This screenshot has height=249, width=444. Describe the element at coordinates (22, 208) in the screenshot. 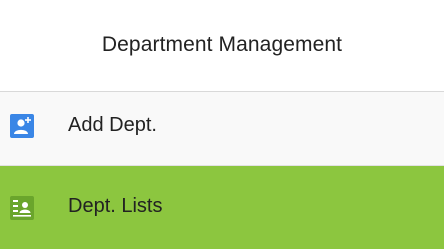

I see `department-list-icon` at that location.